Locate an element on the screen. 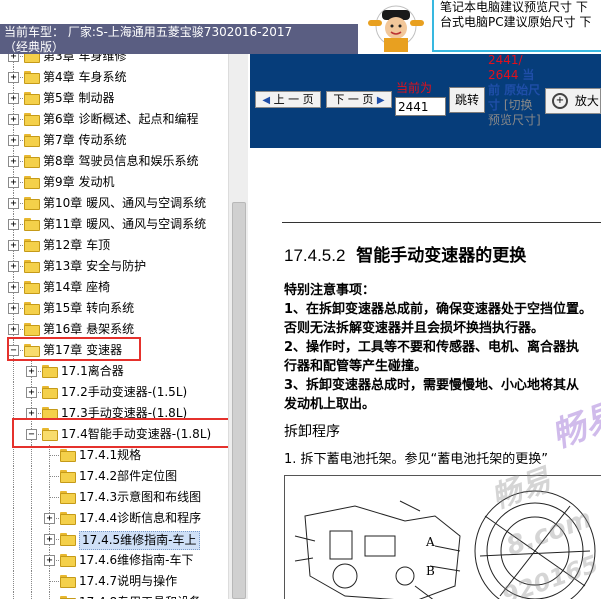  tree-section-row: +17.2手动变速器-(1.5L) is located at coordinates (114, 392).